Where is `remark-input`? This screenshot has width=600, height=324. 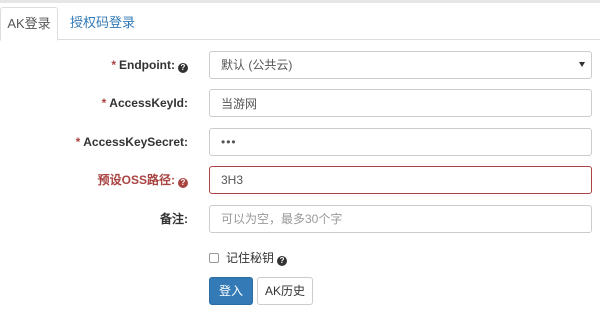
remark-input is located at coordinates (400, 219).